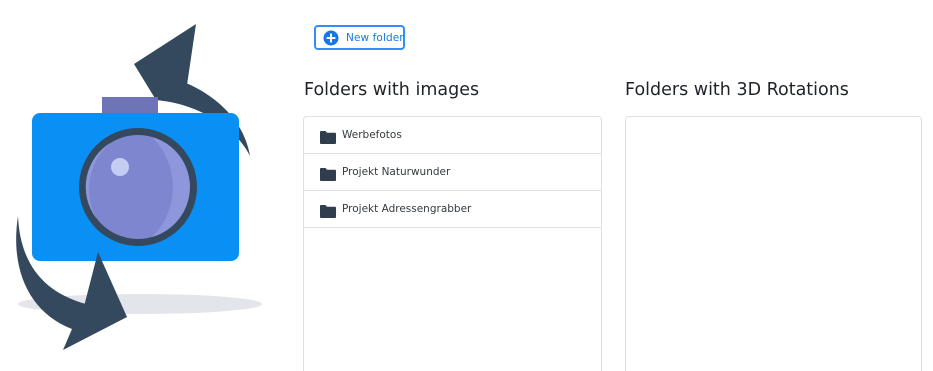 Image resolution: width=933 pixels, height=371 pixels. I want to click on folder-label: Projekt Naturwunder, so click(396, 172).